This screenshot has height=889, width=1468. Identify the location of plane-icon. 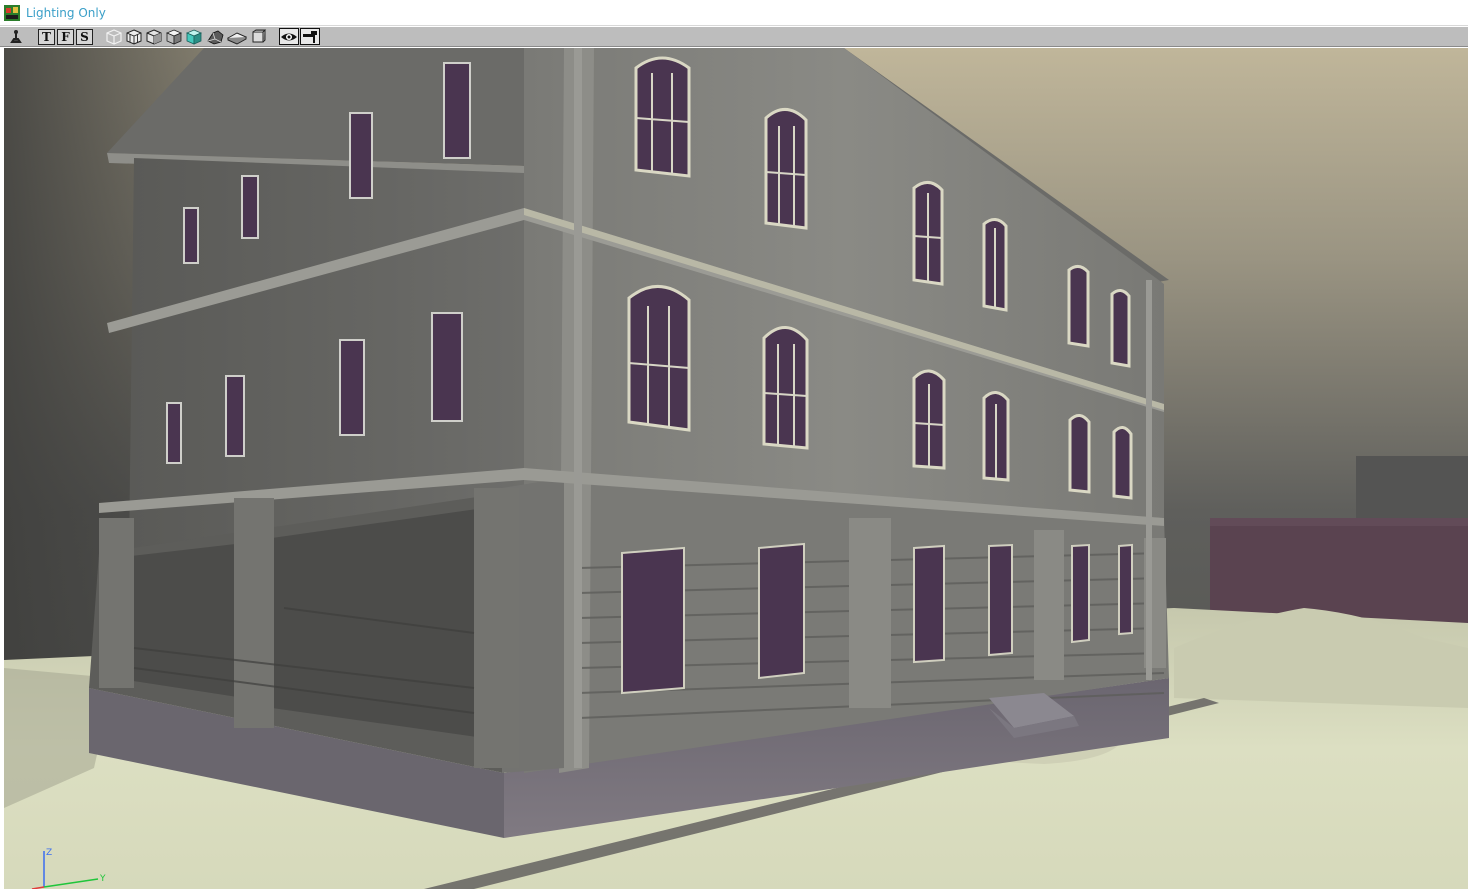
(237, 37).